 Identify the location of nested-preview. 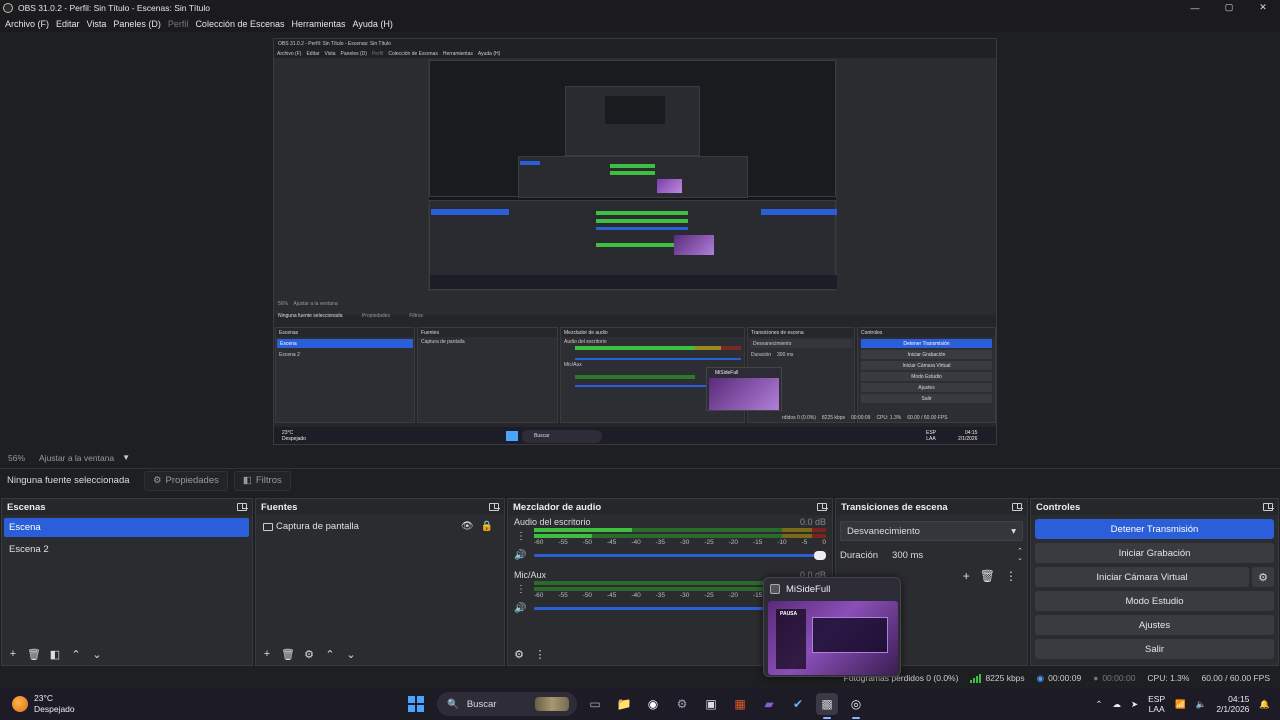
(632, 175).